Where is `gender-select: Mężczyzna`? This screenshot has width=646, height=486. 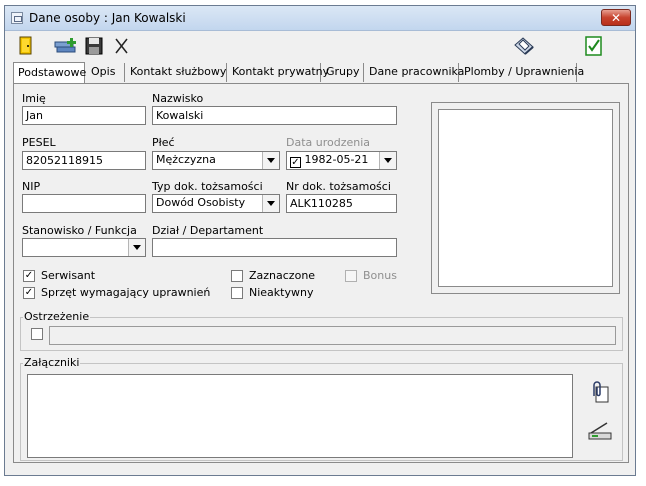 gender-select: Mężczyzna is located at coordinates (216, 160).